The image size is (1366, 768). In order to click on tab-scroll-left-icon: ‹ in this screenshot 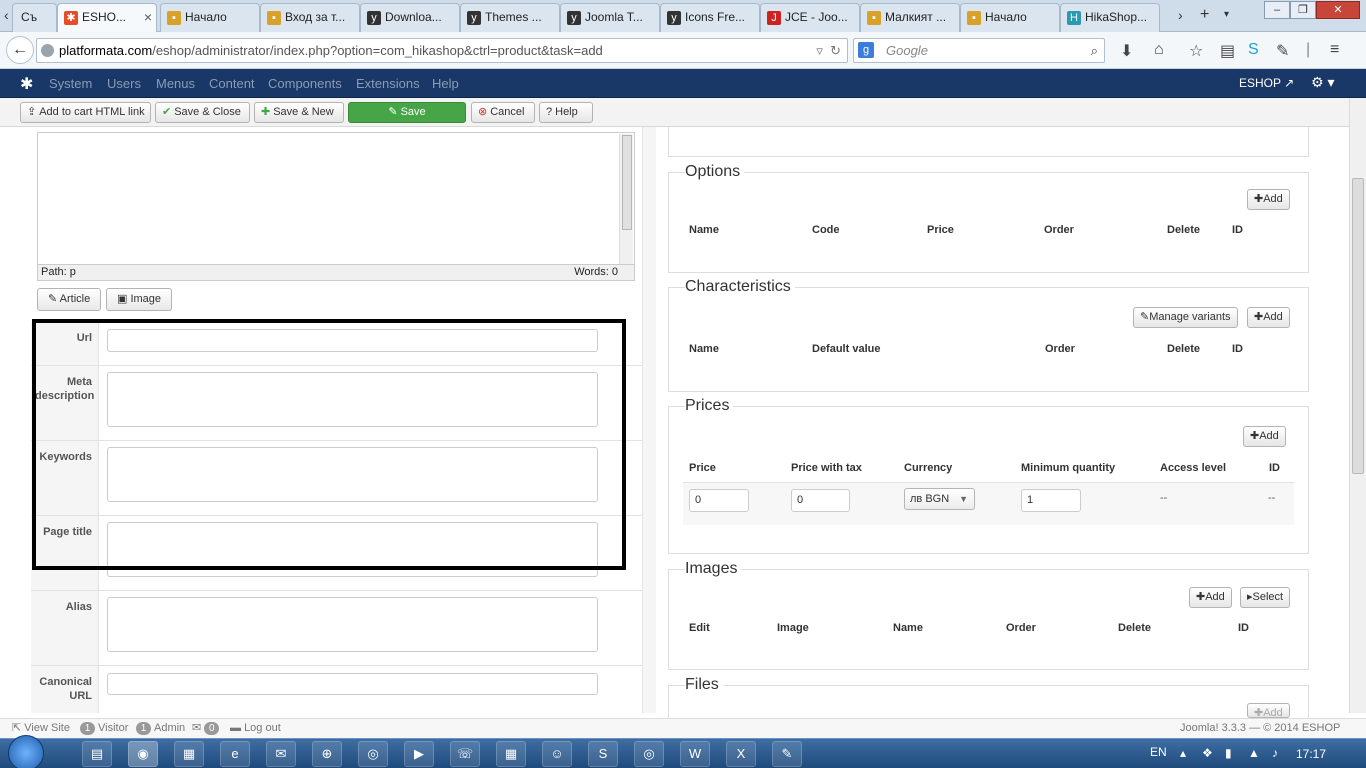, I will do `click(6, 15)`.